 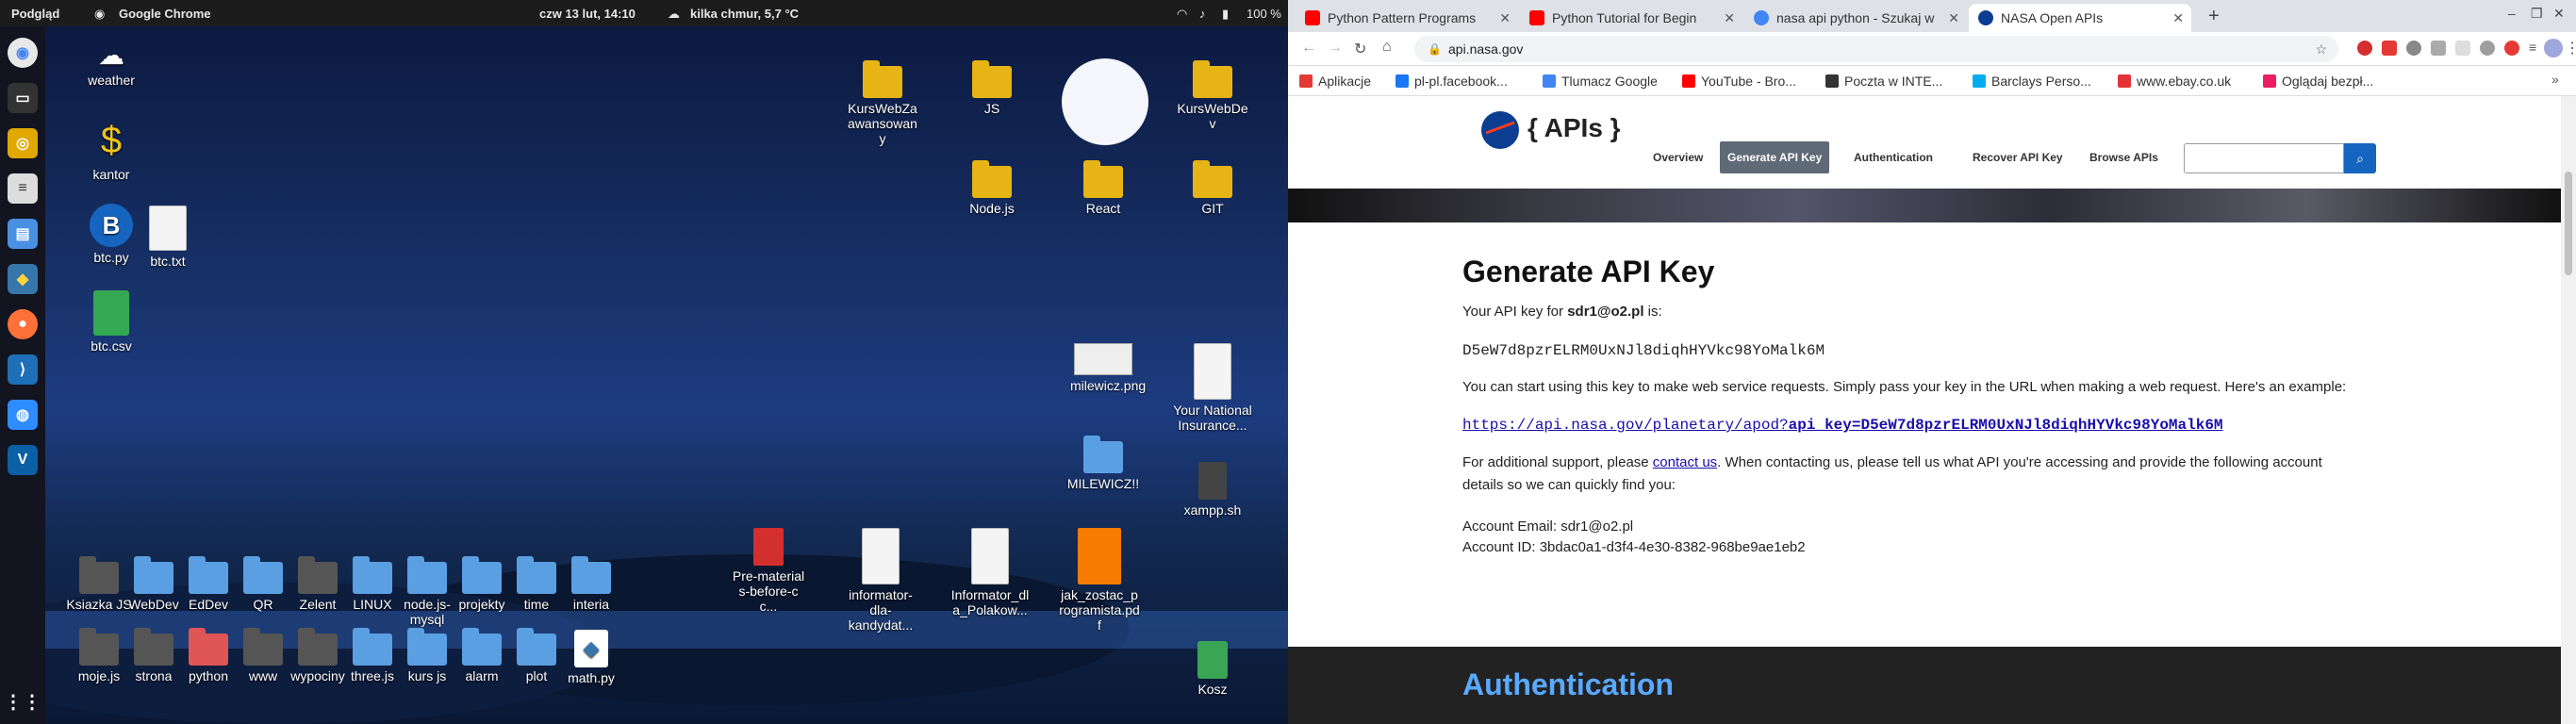 What do you see at coordinates (2080, 18) in the screenshot?
I see `tab-nasa-open-apis: NASA Open APIs ✕` at bounding box center [2080, 18].